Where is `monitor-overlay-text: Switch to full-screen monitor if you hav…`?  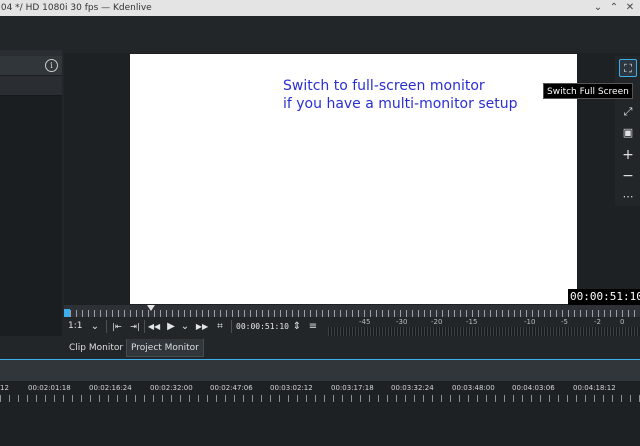 monitor-overlay-text: Switch to full-screen monitor if you hav… is located at coordinates (400, 95).